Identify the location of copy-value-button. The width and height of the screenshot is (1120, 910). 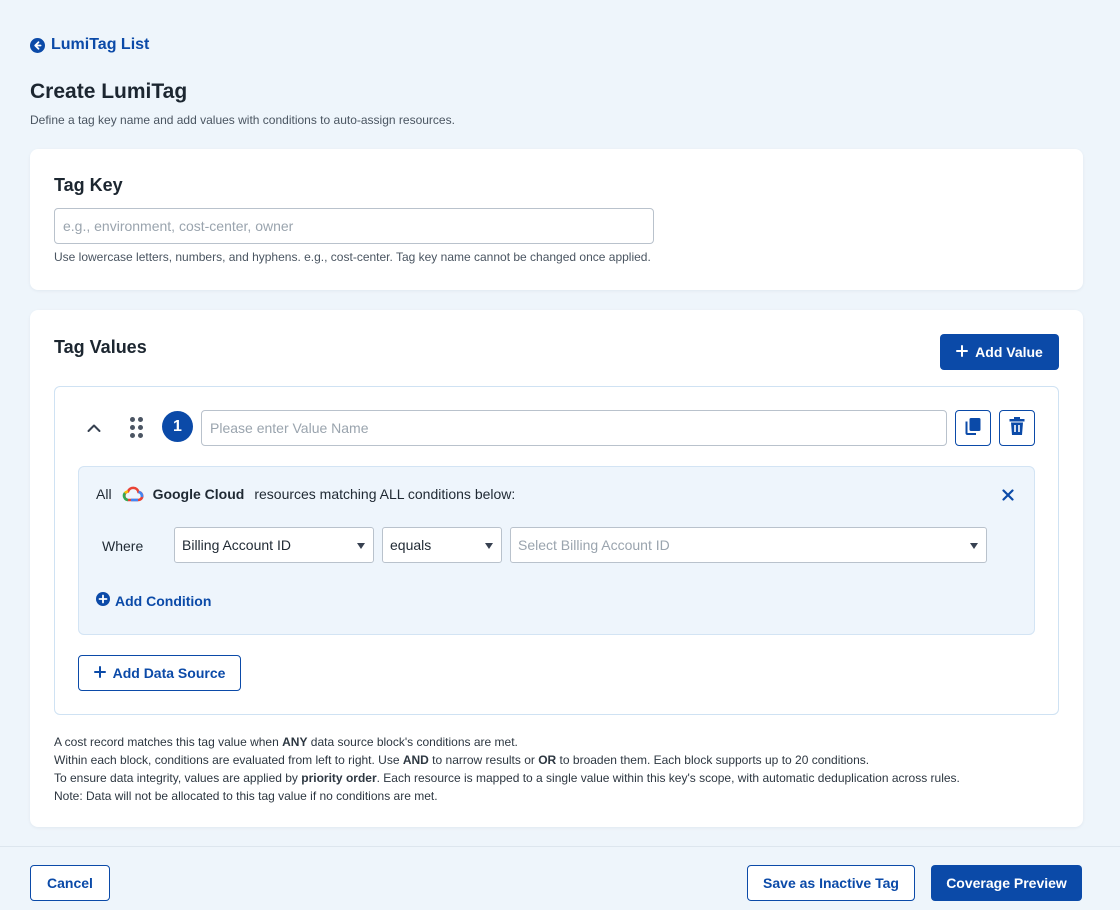
(973, 428).